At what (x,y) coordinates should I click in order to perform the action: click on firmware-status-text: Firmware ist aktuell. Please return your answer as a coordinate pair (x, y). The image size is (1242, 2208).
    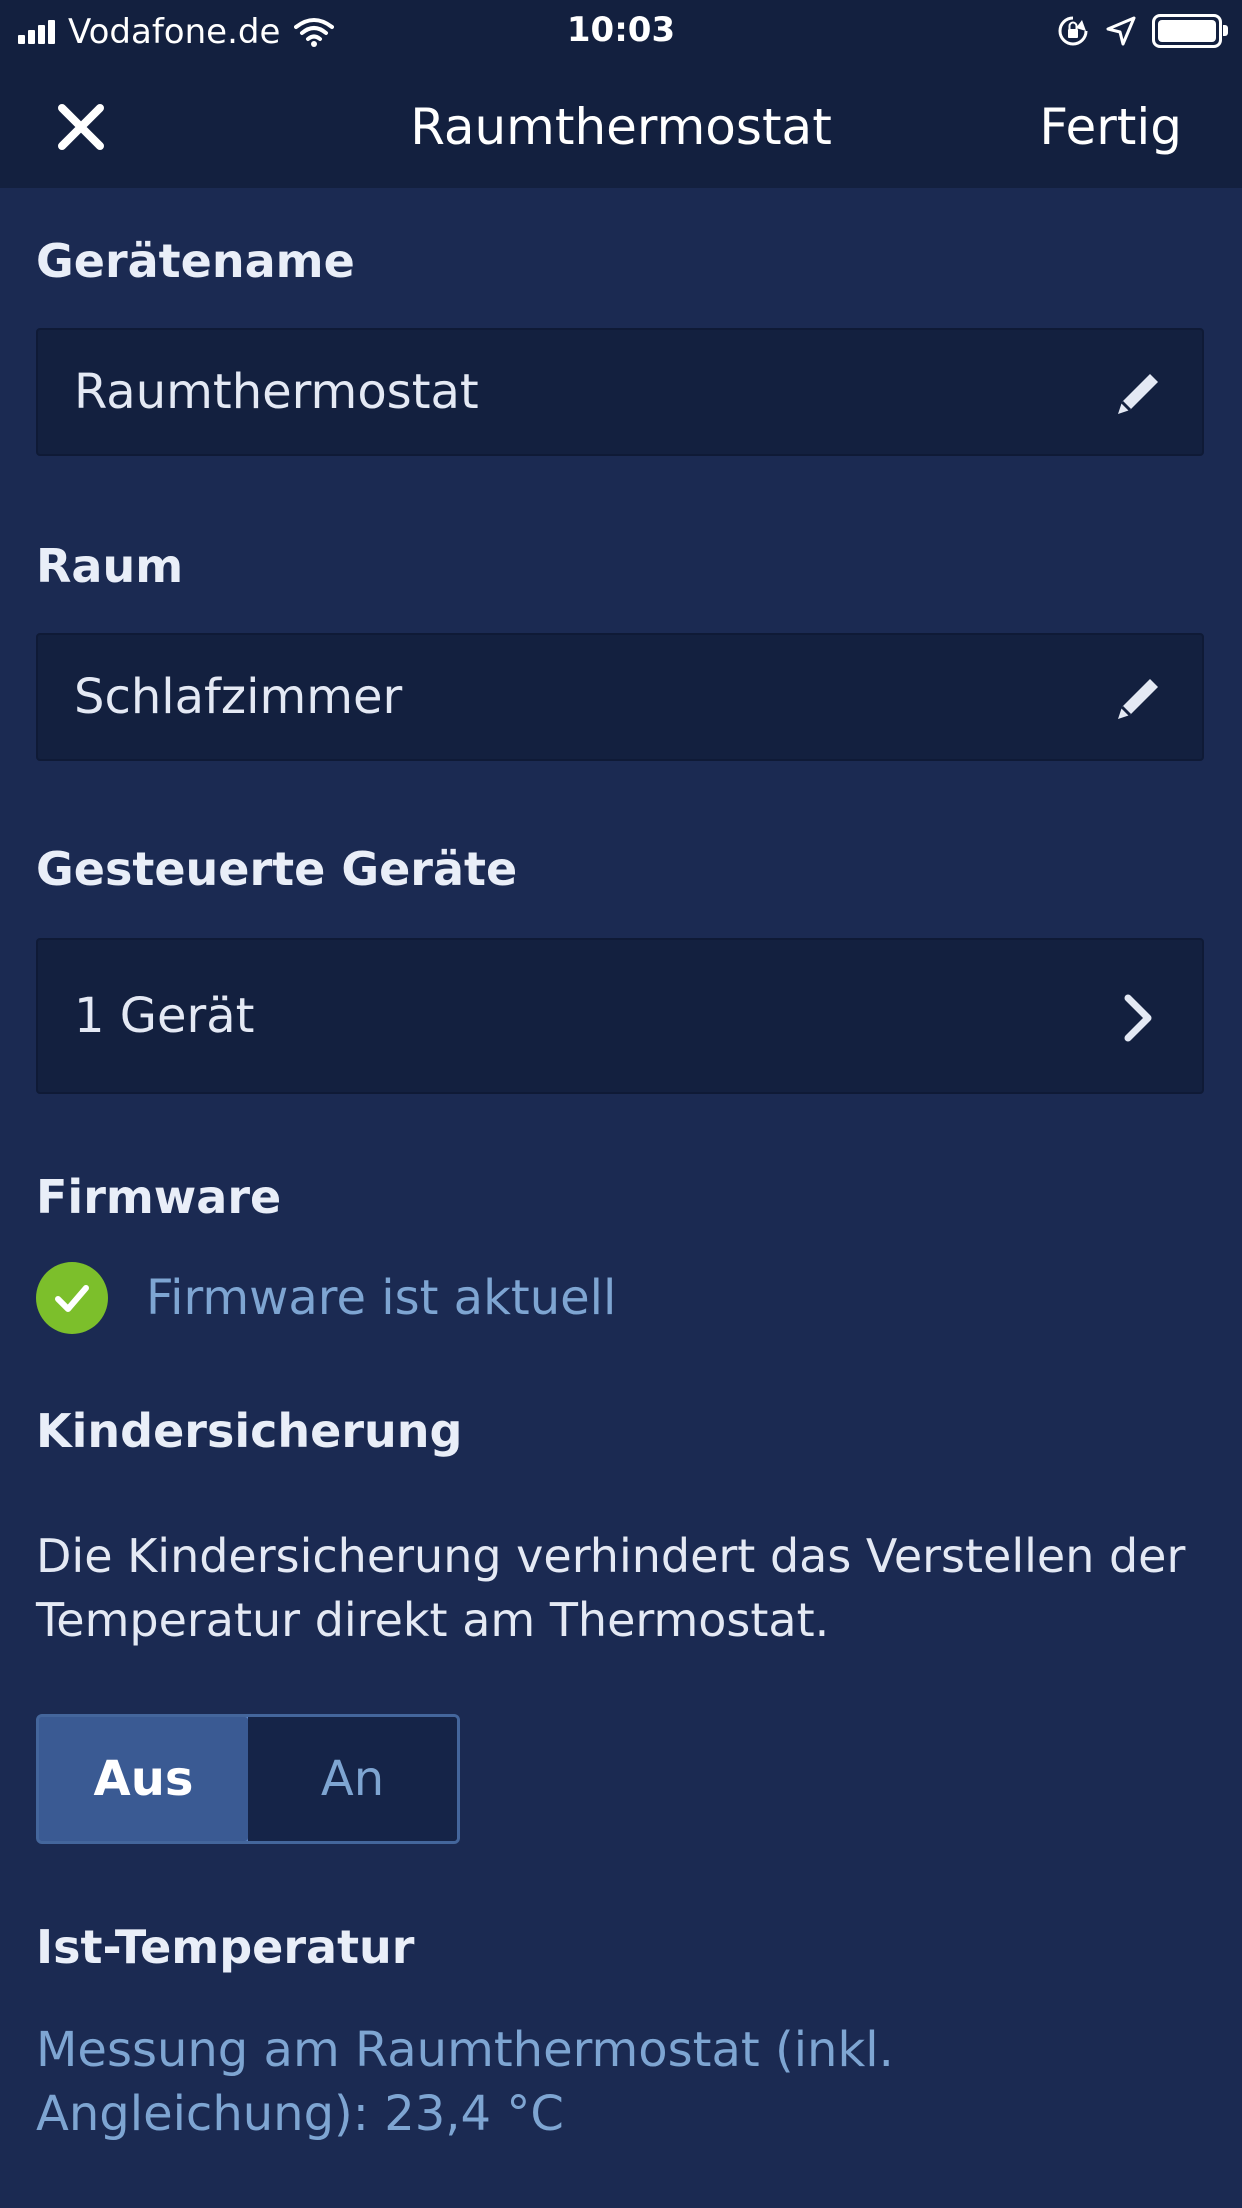
    Looking at the image, I should click on (381, 1298).